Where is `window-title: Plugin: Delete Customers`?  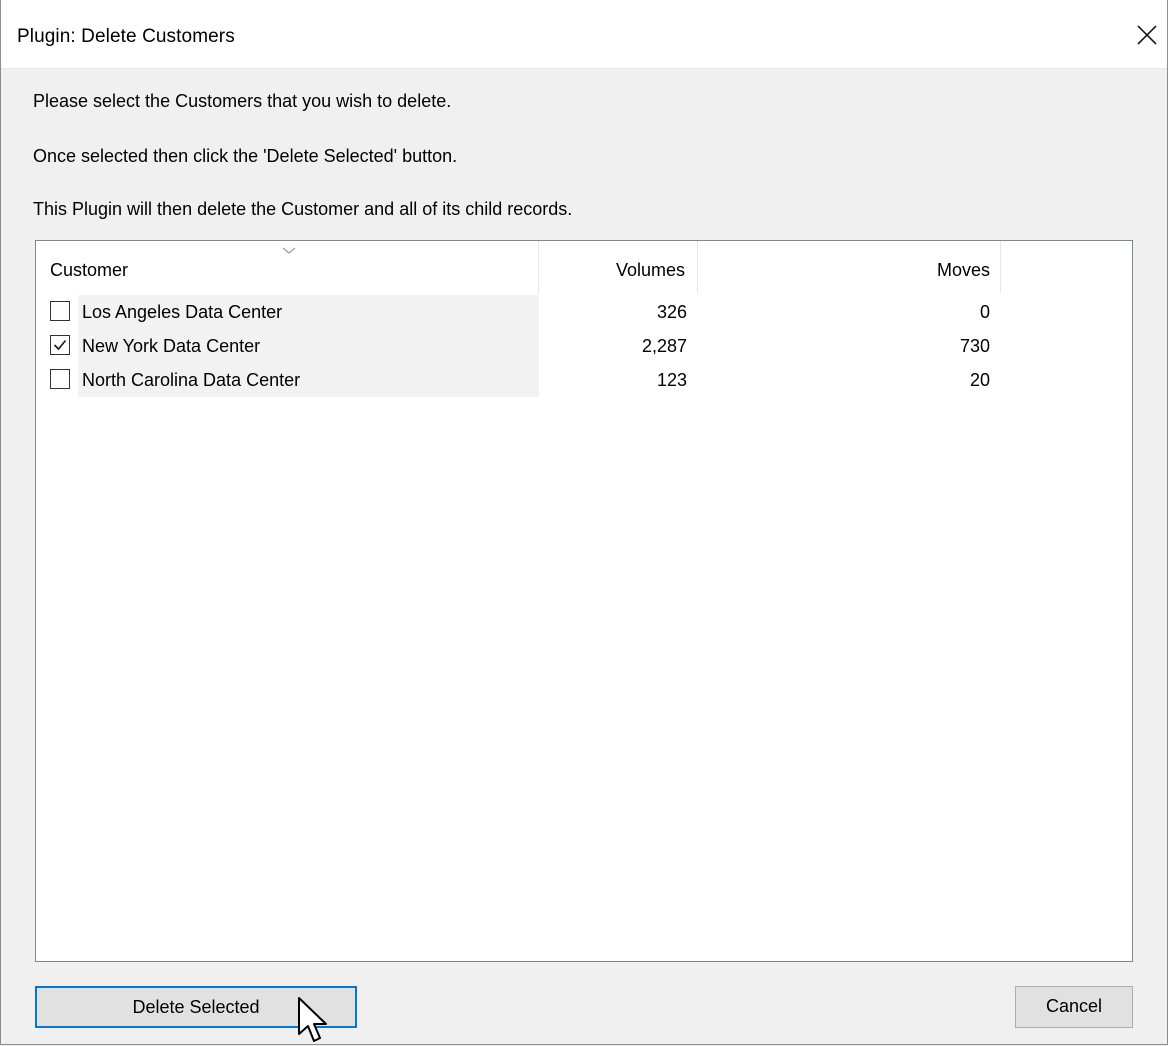
window-title: Plugin: Delete Customers is located at coordinates (126, 36).